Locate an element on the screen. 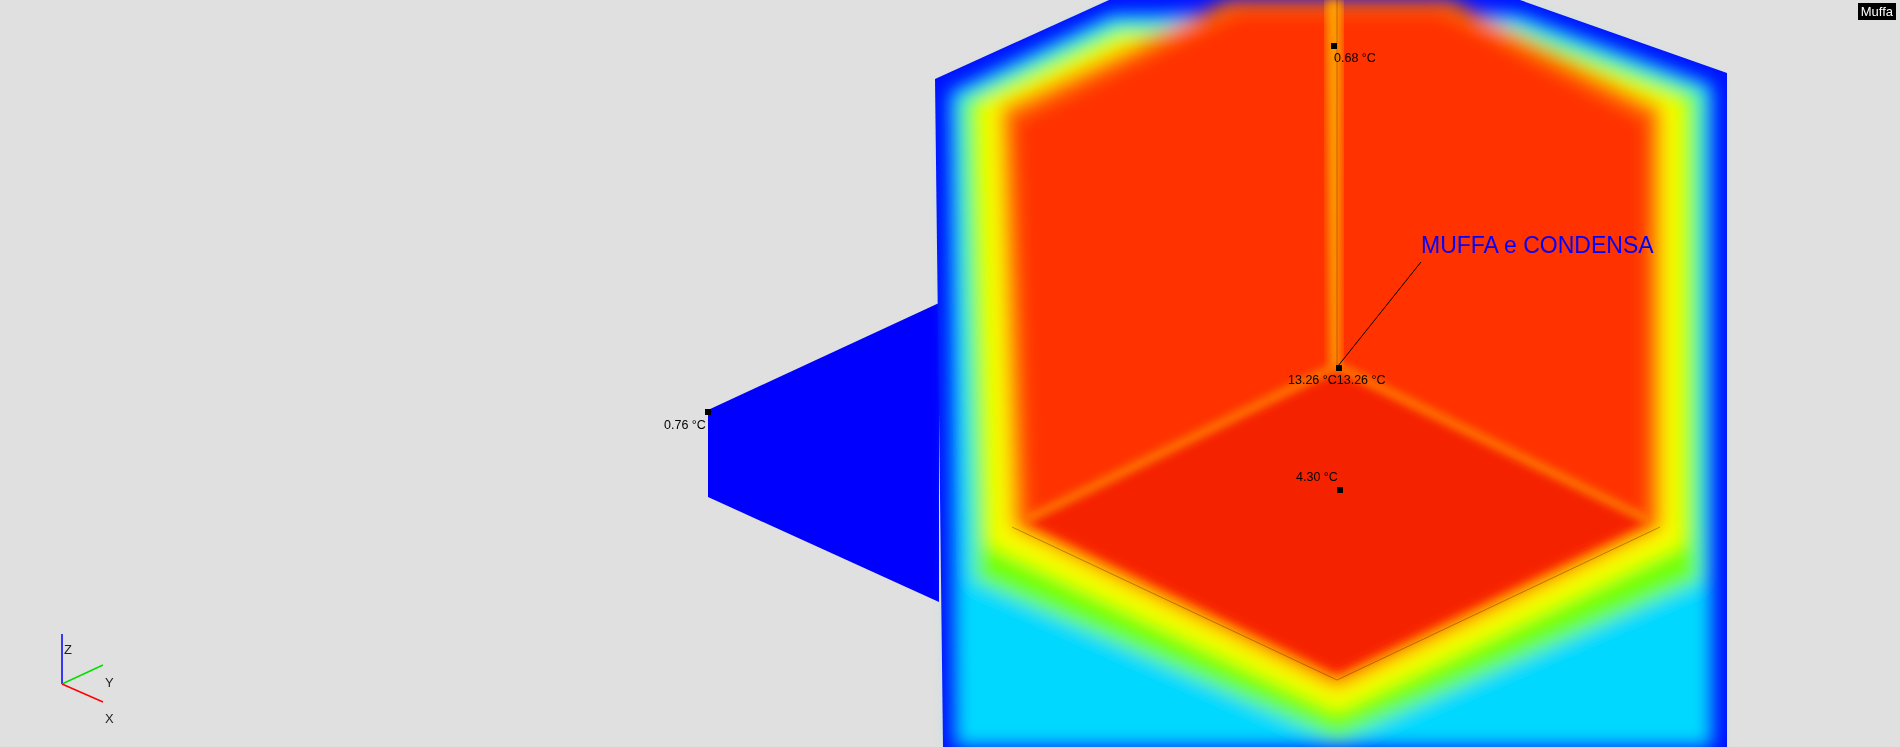 The width and height of the screenshot is (1900, 747). axis-label: X is located at coordinates (109, 718).